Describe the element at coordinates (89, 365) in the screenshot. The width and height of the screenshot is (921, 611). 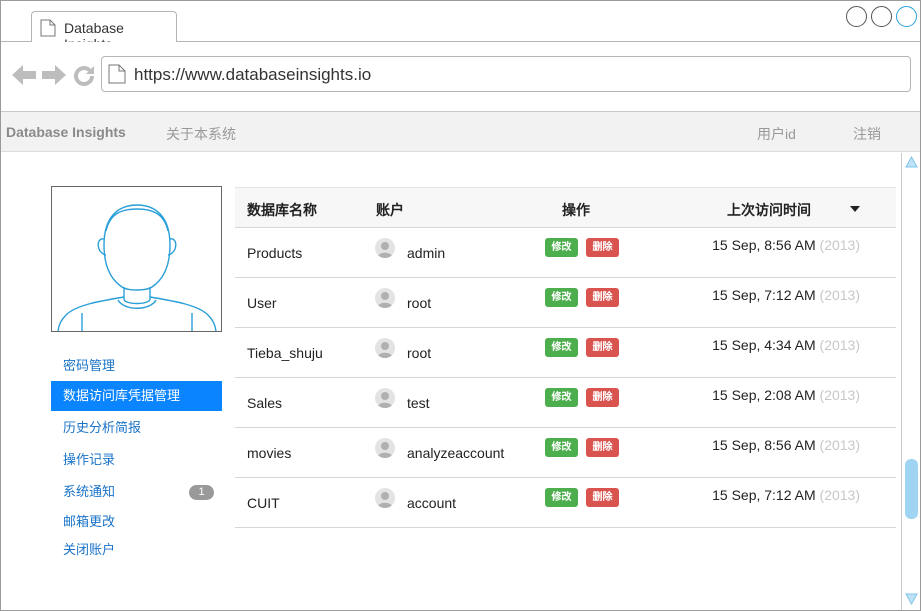
I see `sidebar-item-label: 密码管理` at that location.